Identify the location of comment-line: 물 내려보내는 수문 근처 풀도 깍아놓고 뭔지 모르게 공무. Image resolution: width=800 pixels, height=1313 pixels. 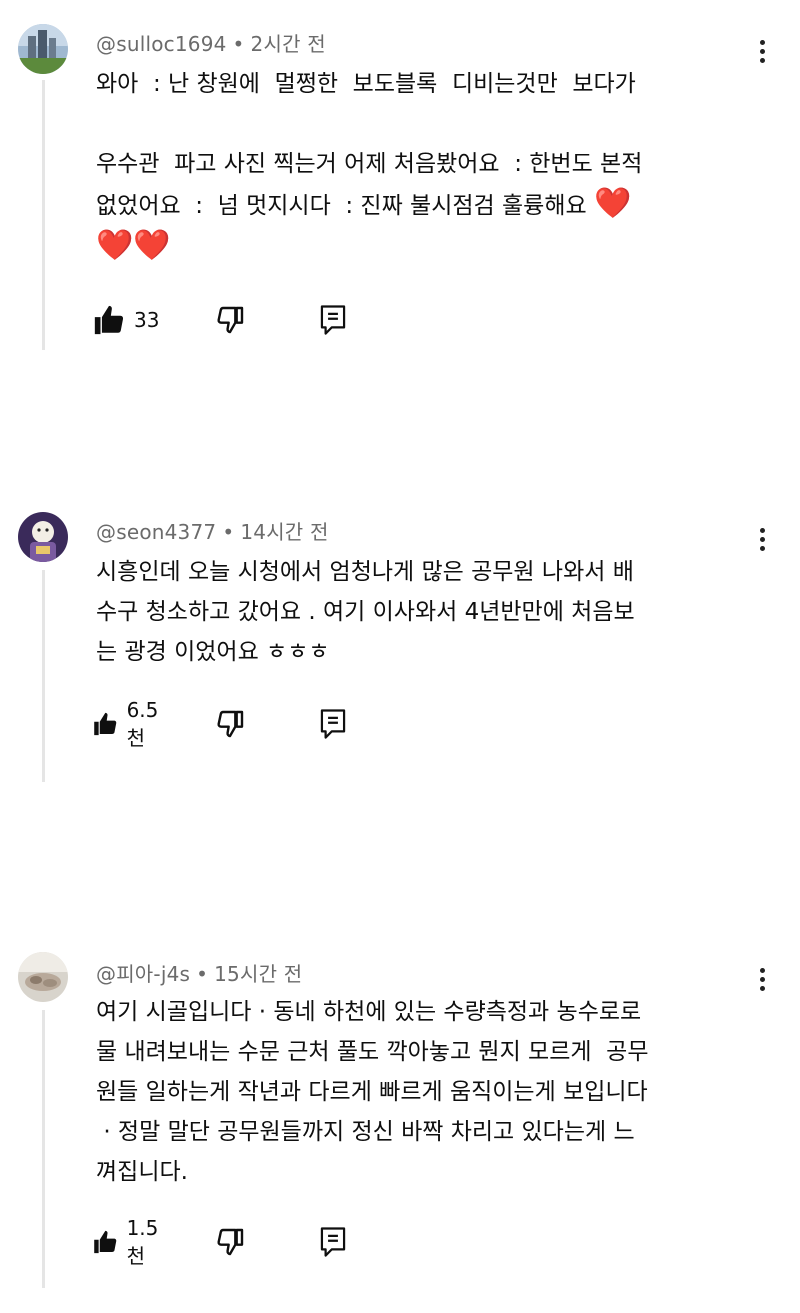
(372, 1052).